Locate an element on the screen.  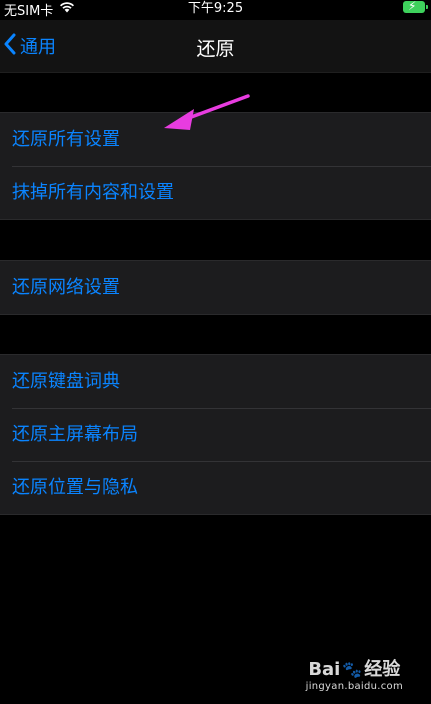
status-time: 下午9:25 is located at coordinates (215, 8).